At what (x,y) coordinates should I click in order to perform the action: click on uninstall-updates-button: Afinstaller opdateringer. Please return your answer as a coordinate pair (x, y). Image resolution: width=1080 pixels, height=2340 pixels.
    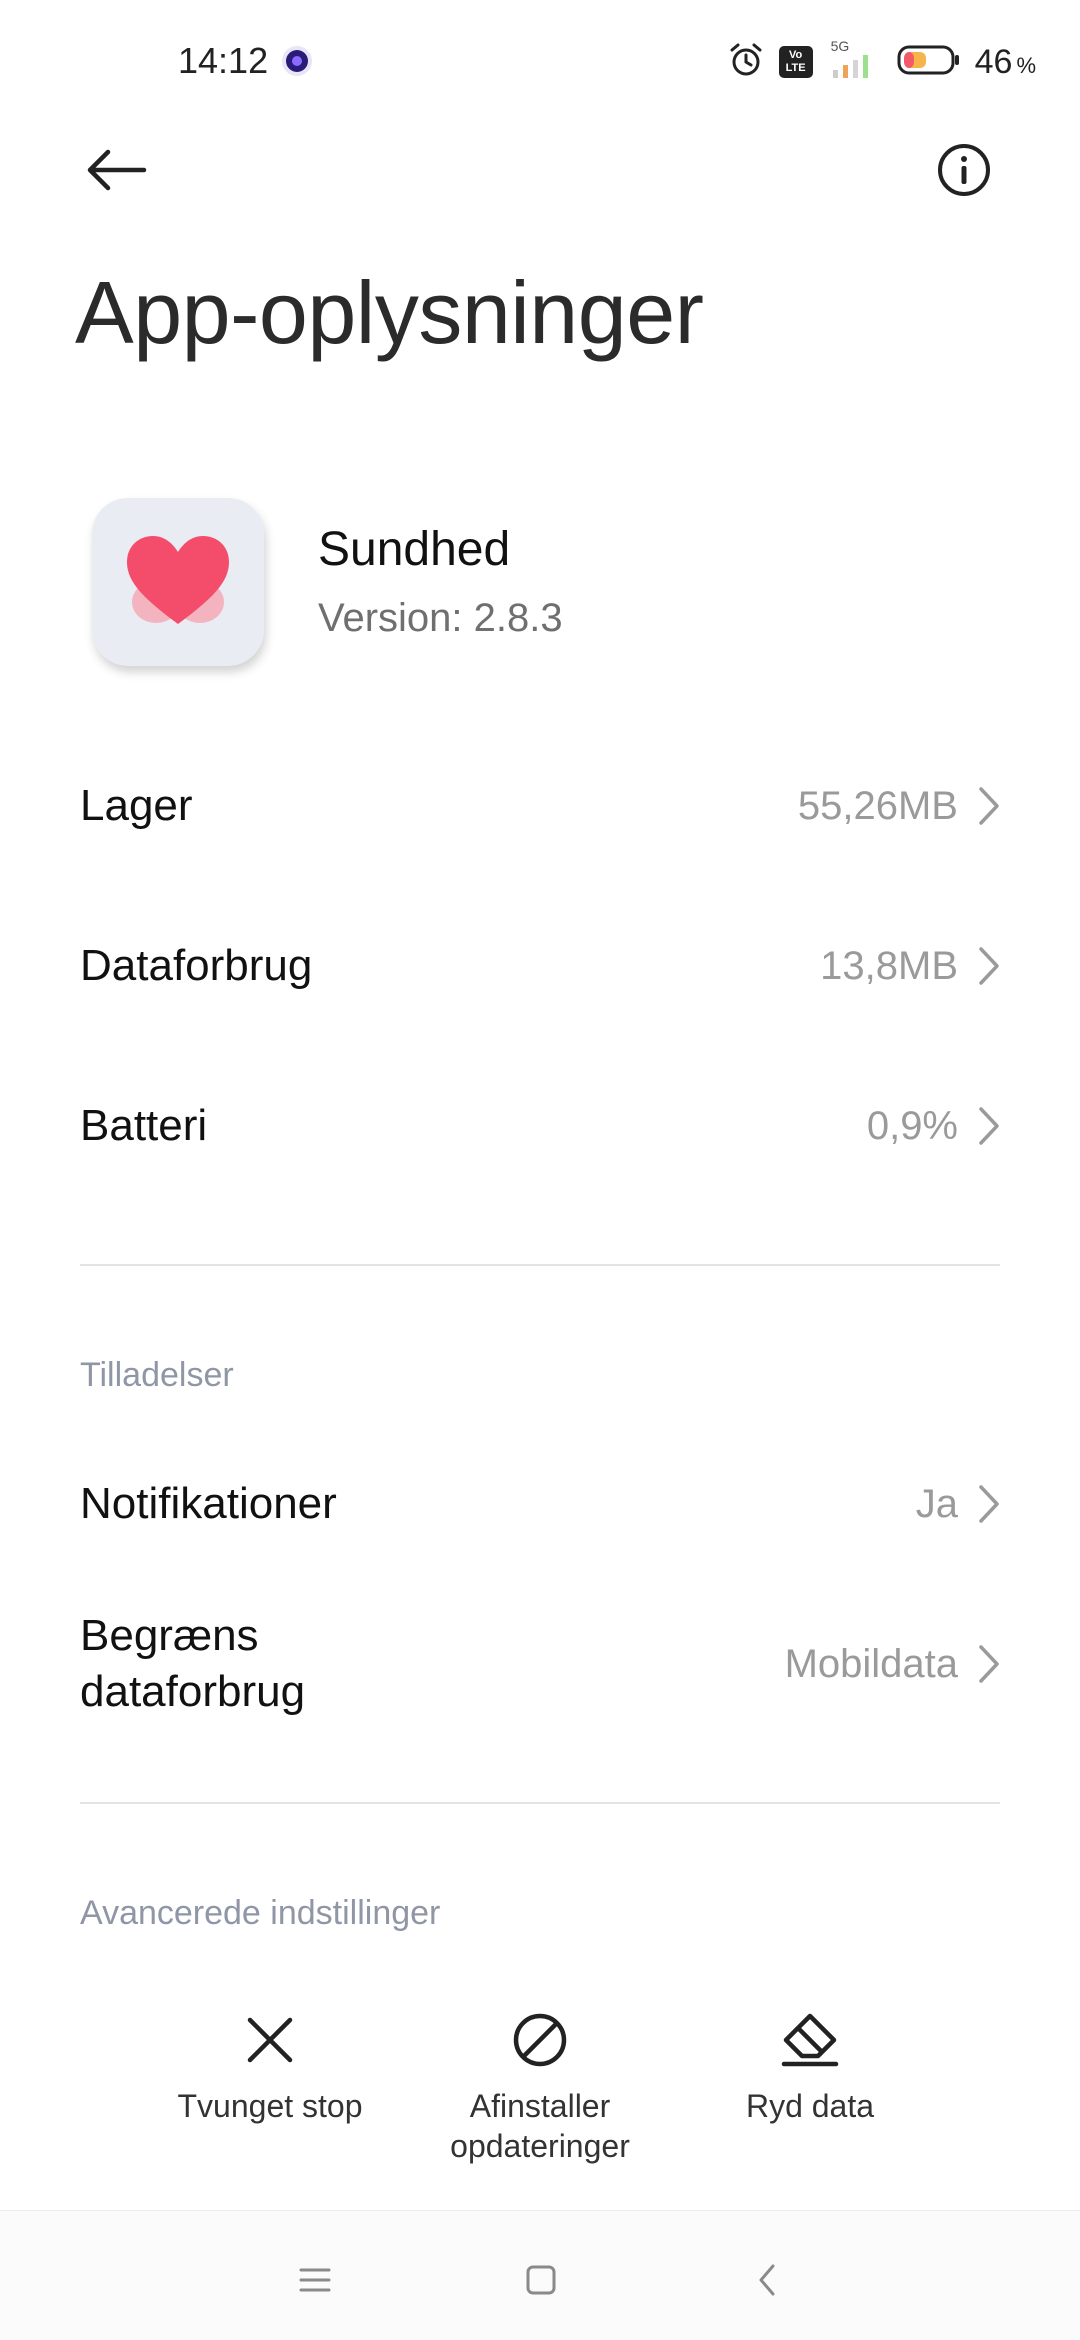
    Looking at the image, I should click on (540, 2088).